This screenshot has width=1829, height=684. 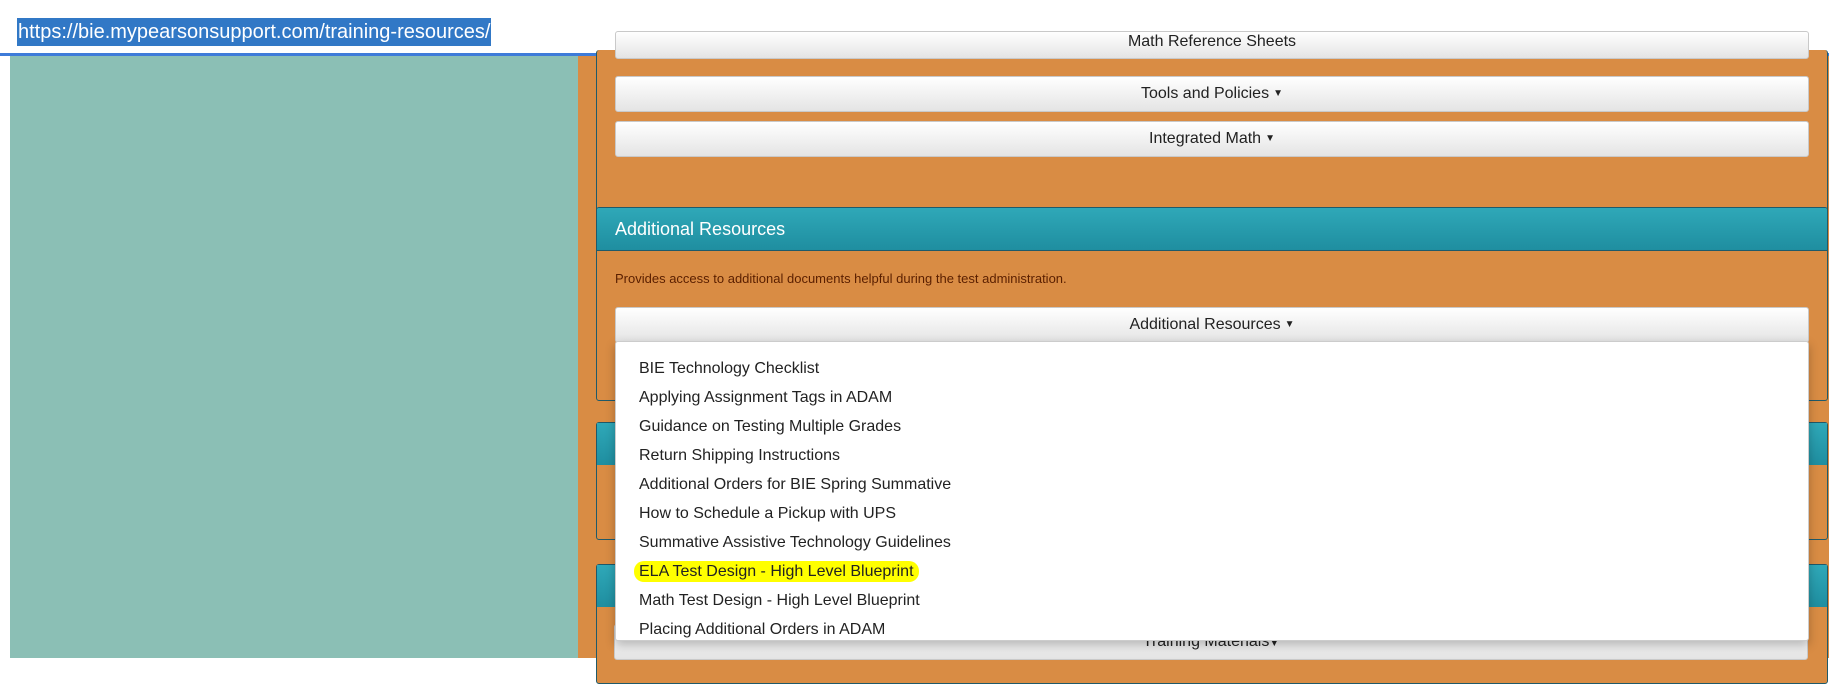 I want to click on menu-item: BIE Technology Checklist, so click(x=1212, y=368).